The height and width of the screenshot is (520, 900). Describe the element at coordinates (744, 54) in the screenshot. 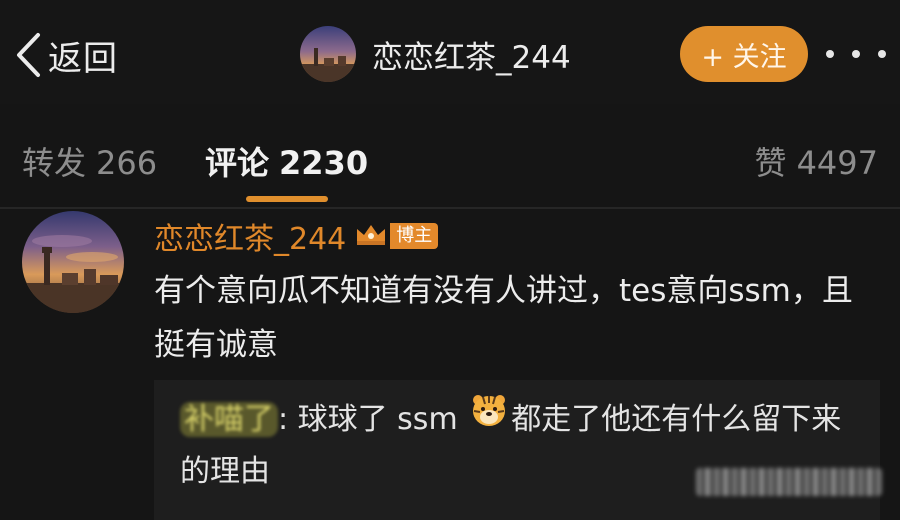

I see `follow-button: + 关注` at that location.